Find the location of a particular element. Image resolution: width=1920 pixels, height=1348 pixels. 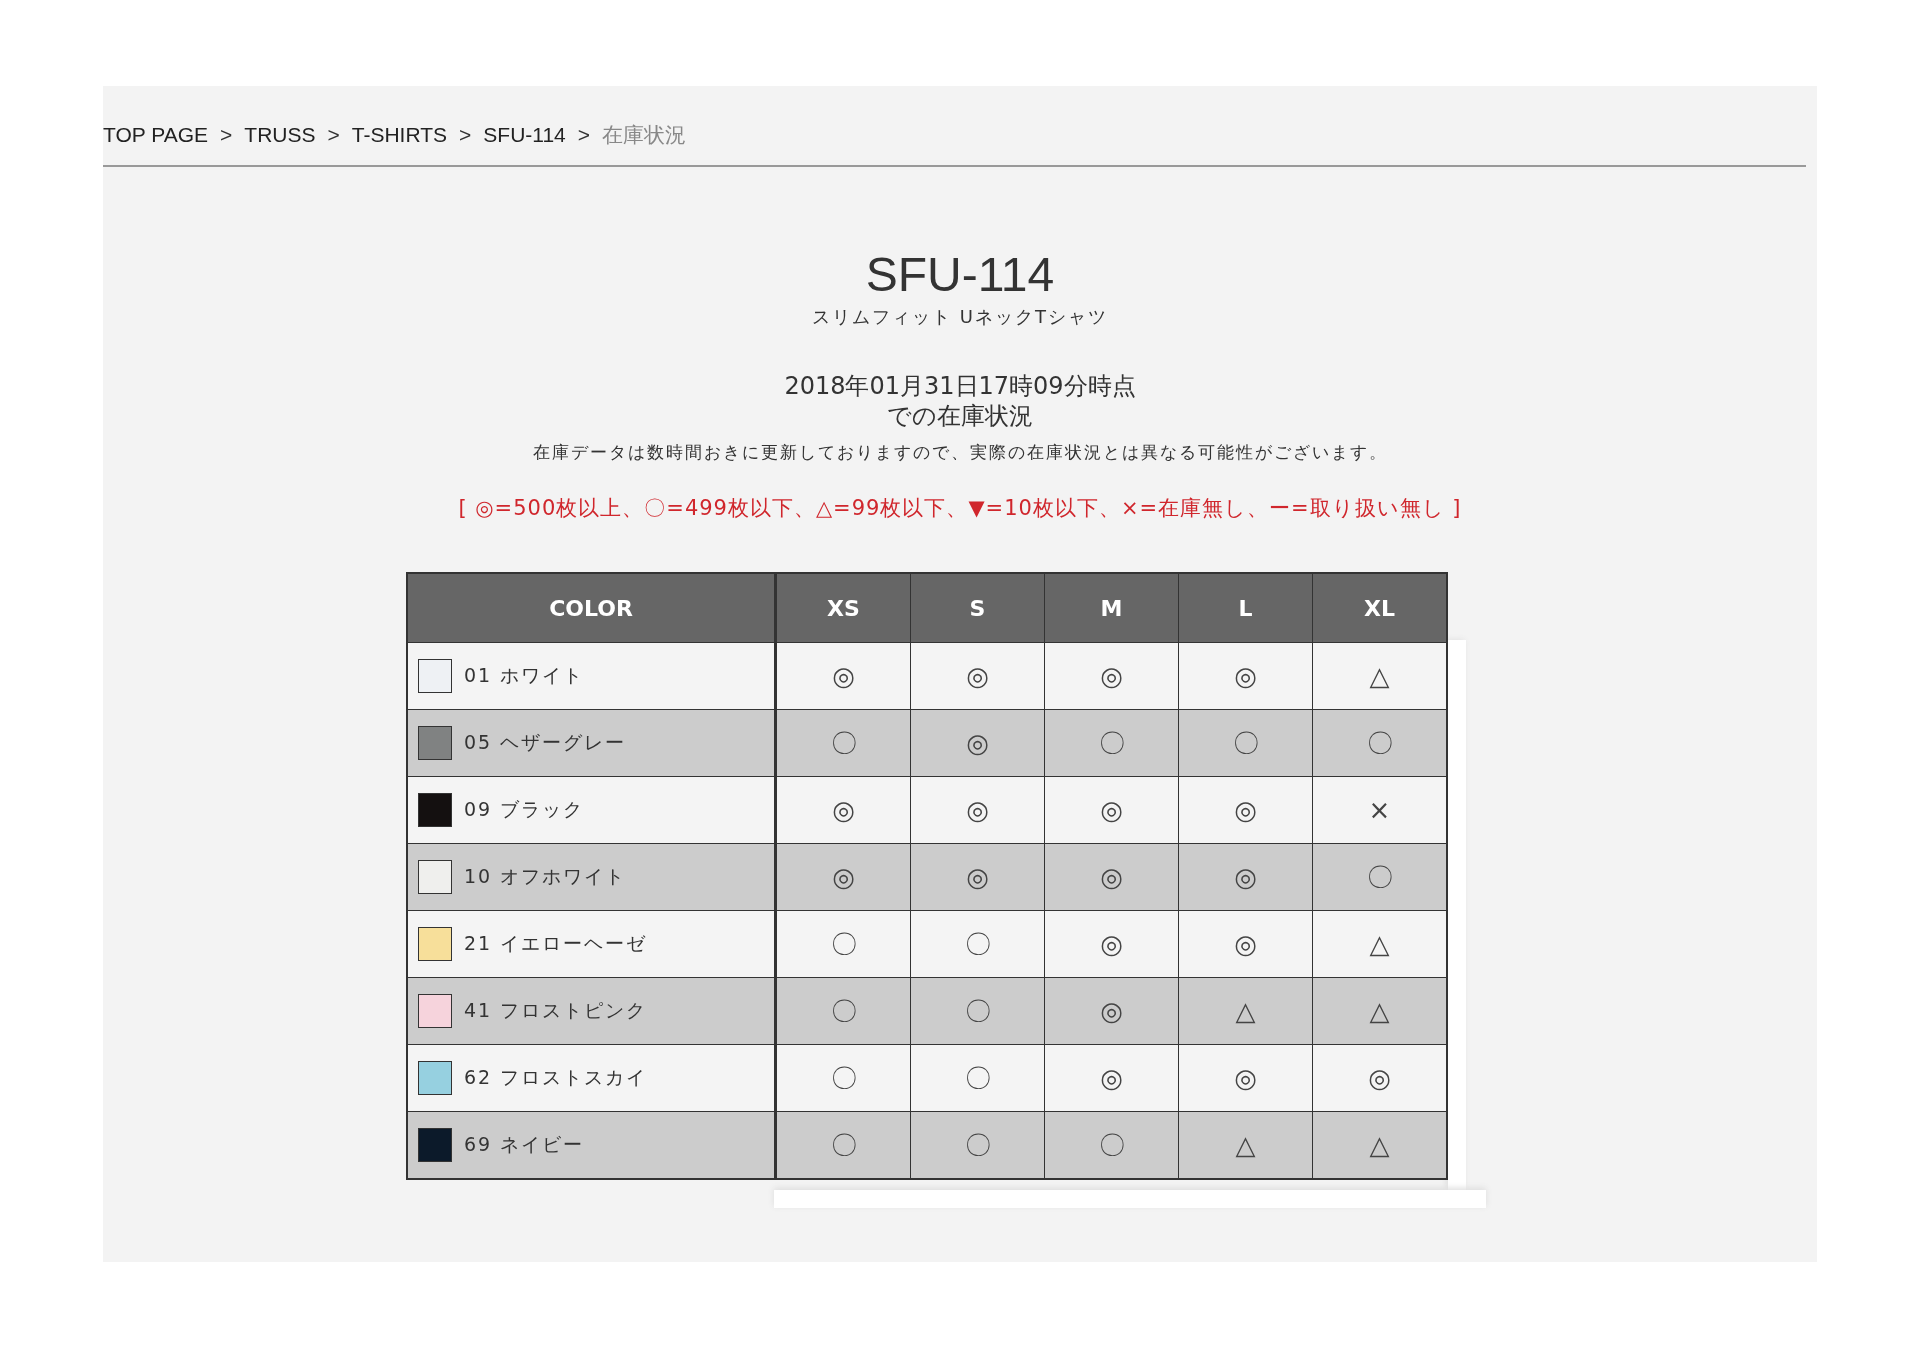

breadcrumb-link: TRUSS is located at coordinates (280, 135).